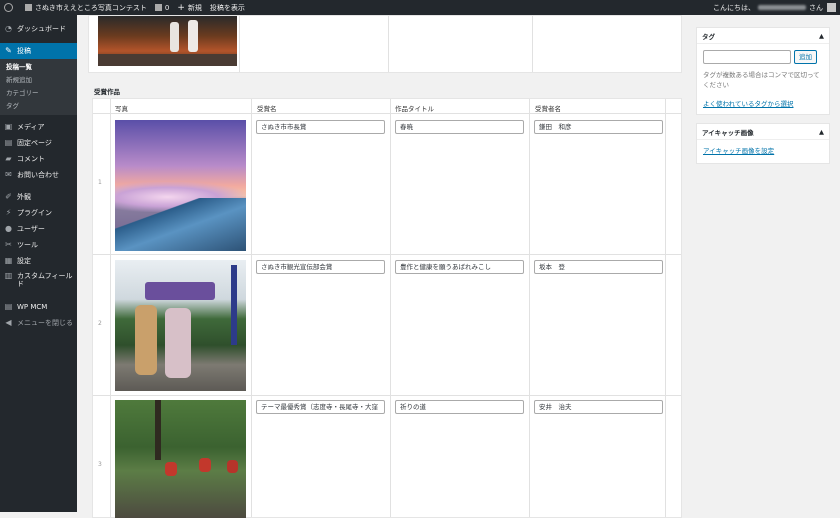  Describe the element at coordinates (38, 159) in the screenshot. I see `menu-comments: ▰ コメント` at that location.